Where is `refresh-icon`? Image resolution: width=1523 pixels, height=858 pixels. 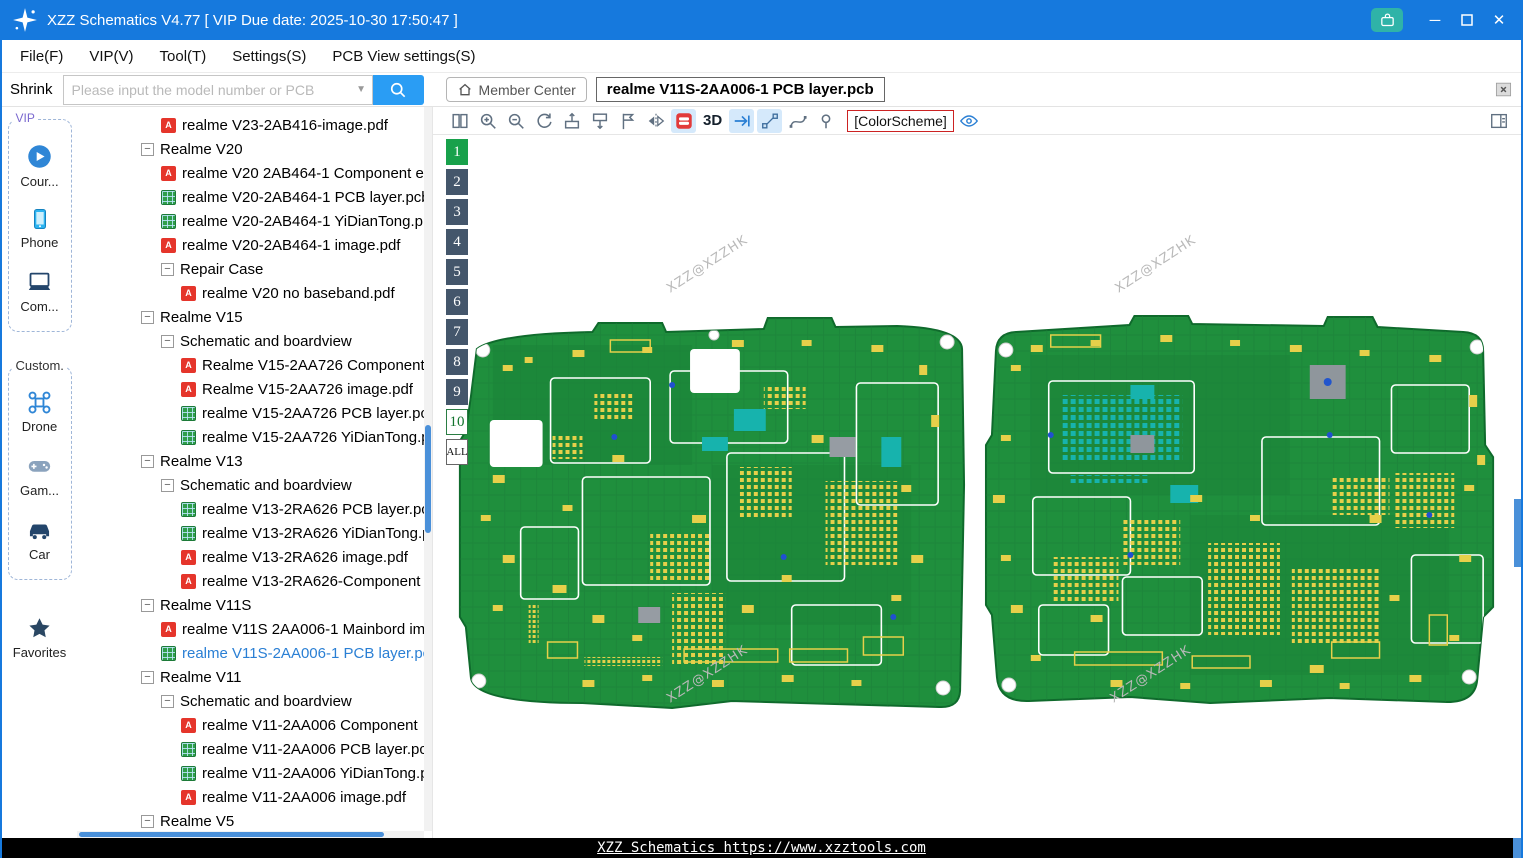
refresh-icon is located at coordinates (543, 121).